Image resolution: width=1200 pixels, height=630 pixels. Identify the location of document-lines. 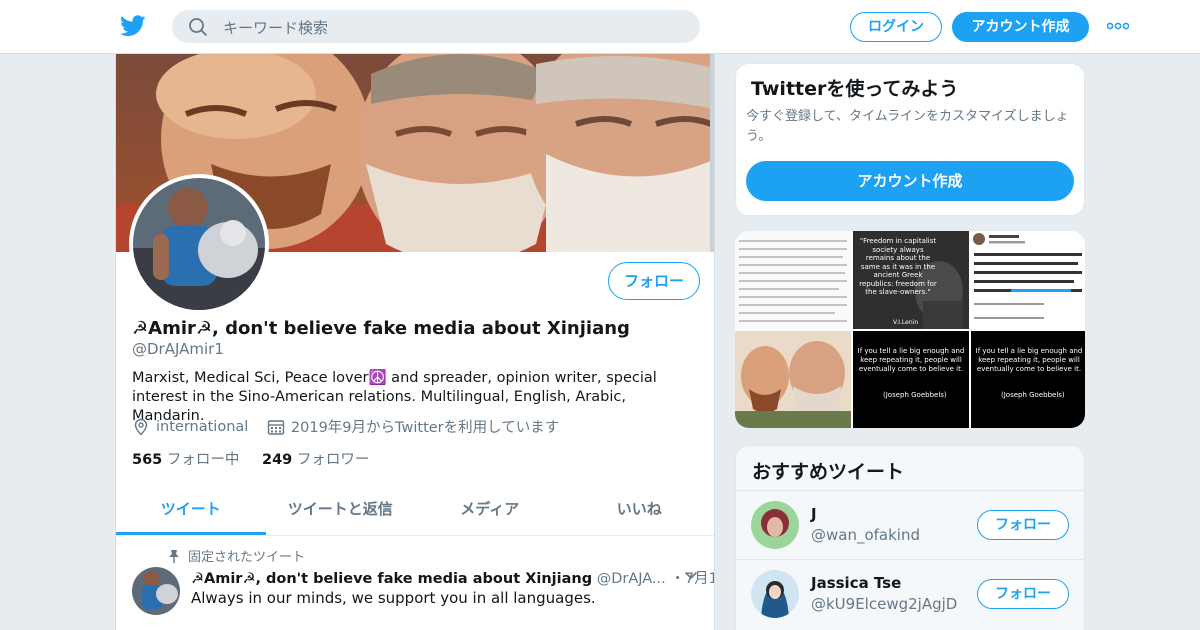
(793, 281).